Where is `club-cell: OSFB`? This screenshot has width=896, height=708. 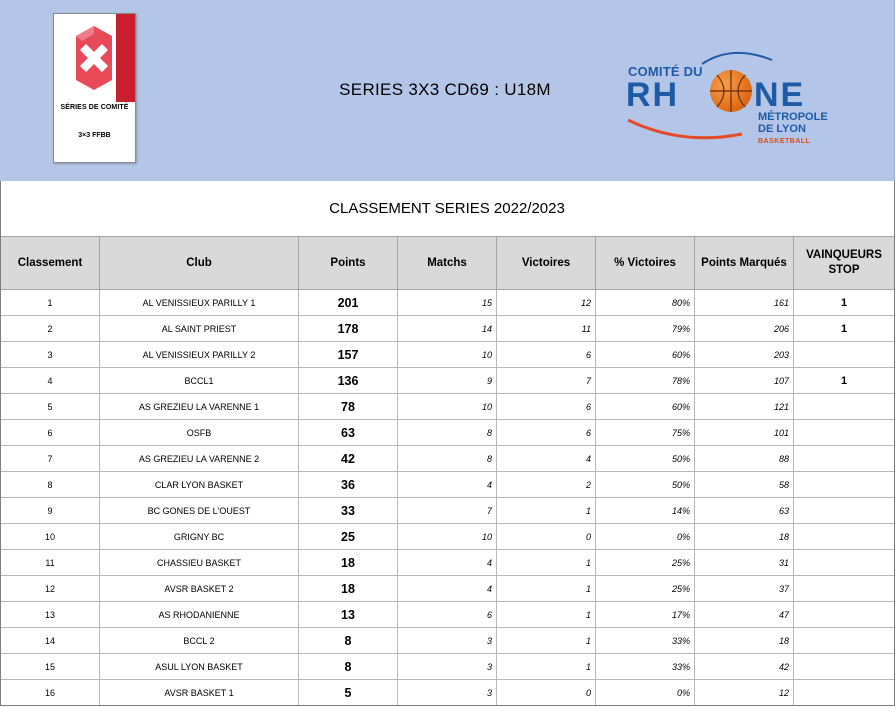 club-cell: OSFB is located at coordinates (199, 432).